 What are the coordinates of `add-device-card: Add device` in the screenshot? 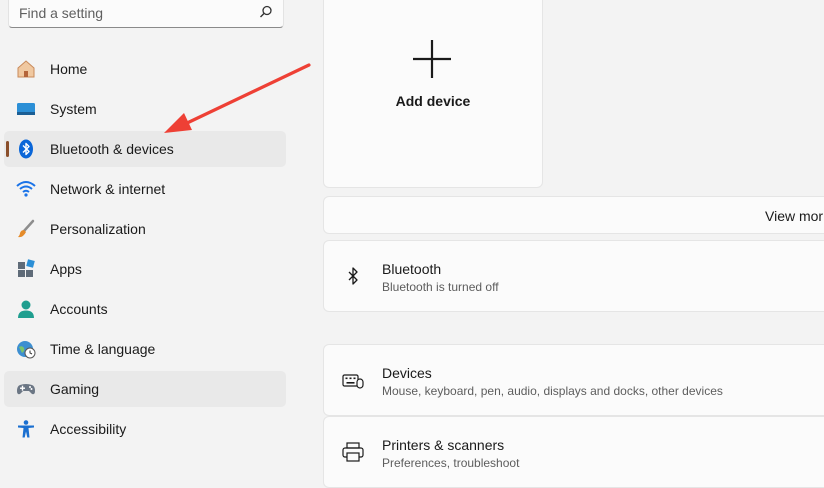 It's located at (433, 94).